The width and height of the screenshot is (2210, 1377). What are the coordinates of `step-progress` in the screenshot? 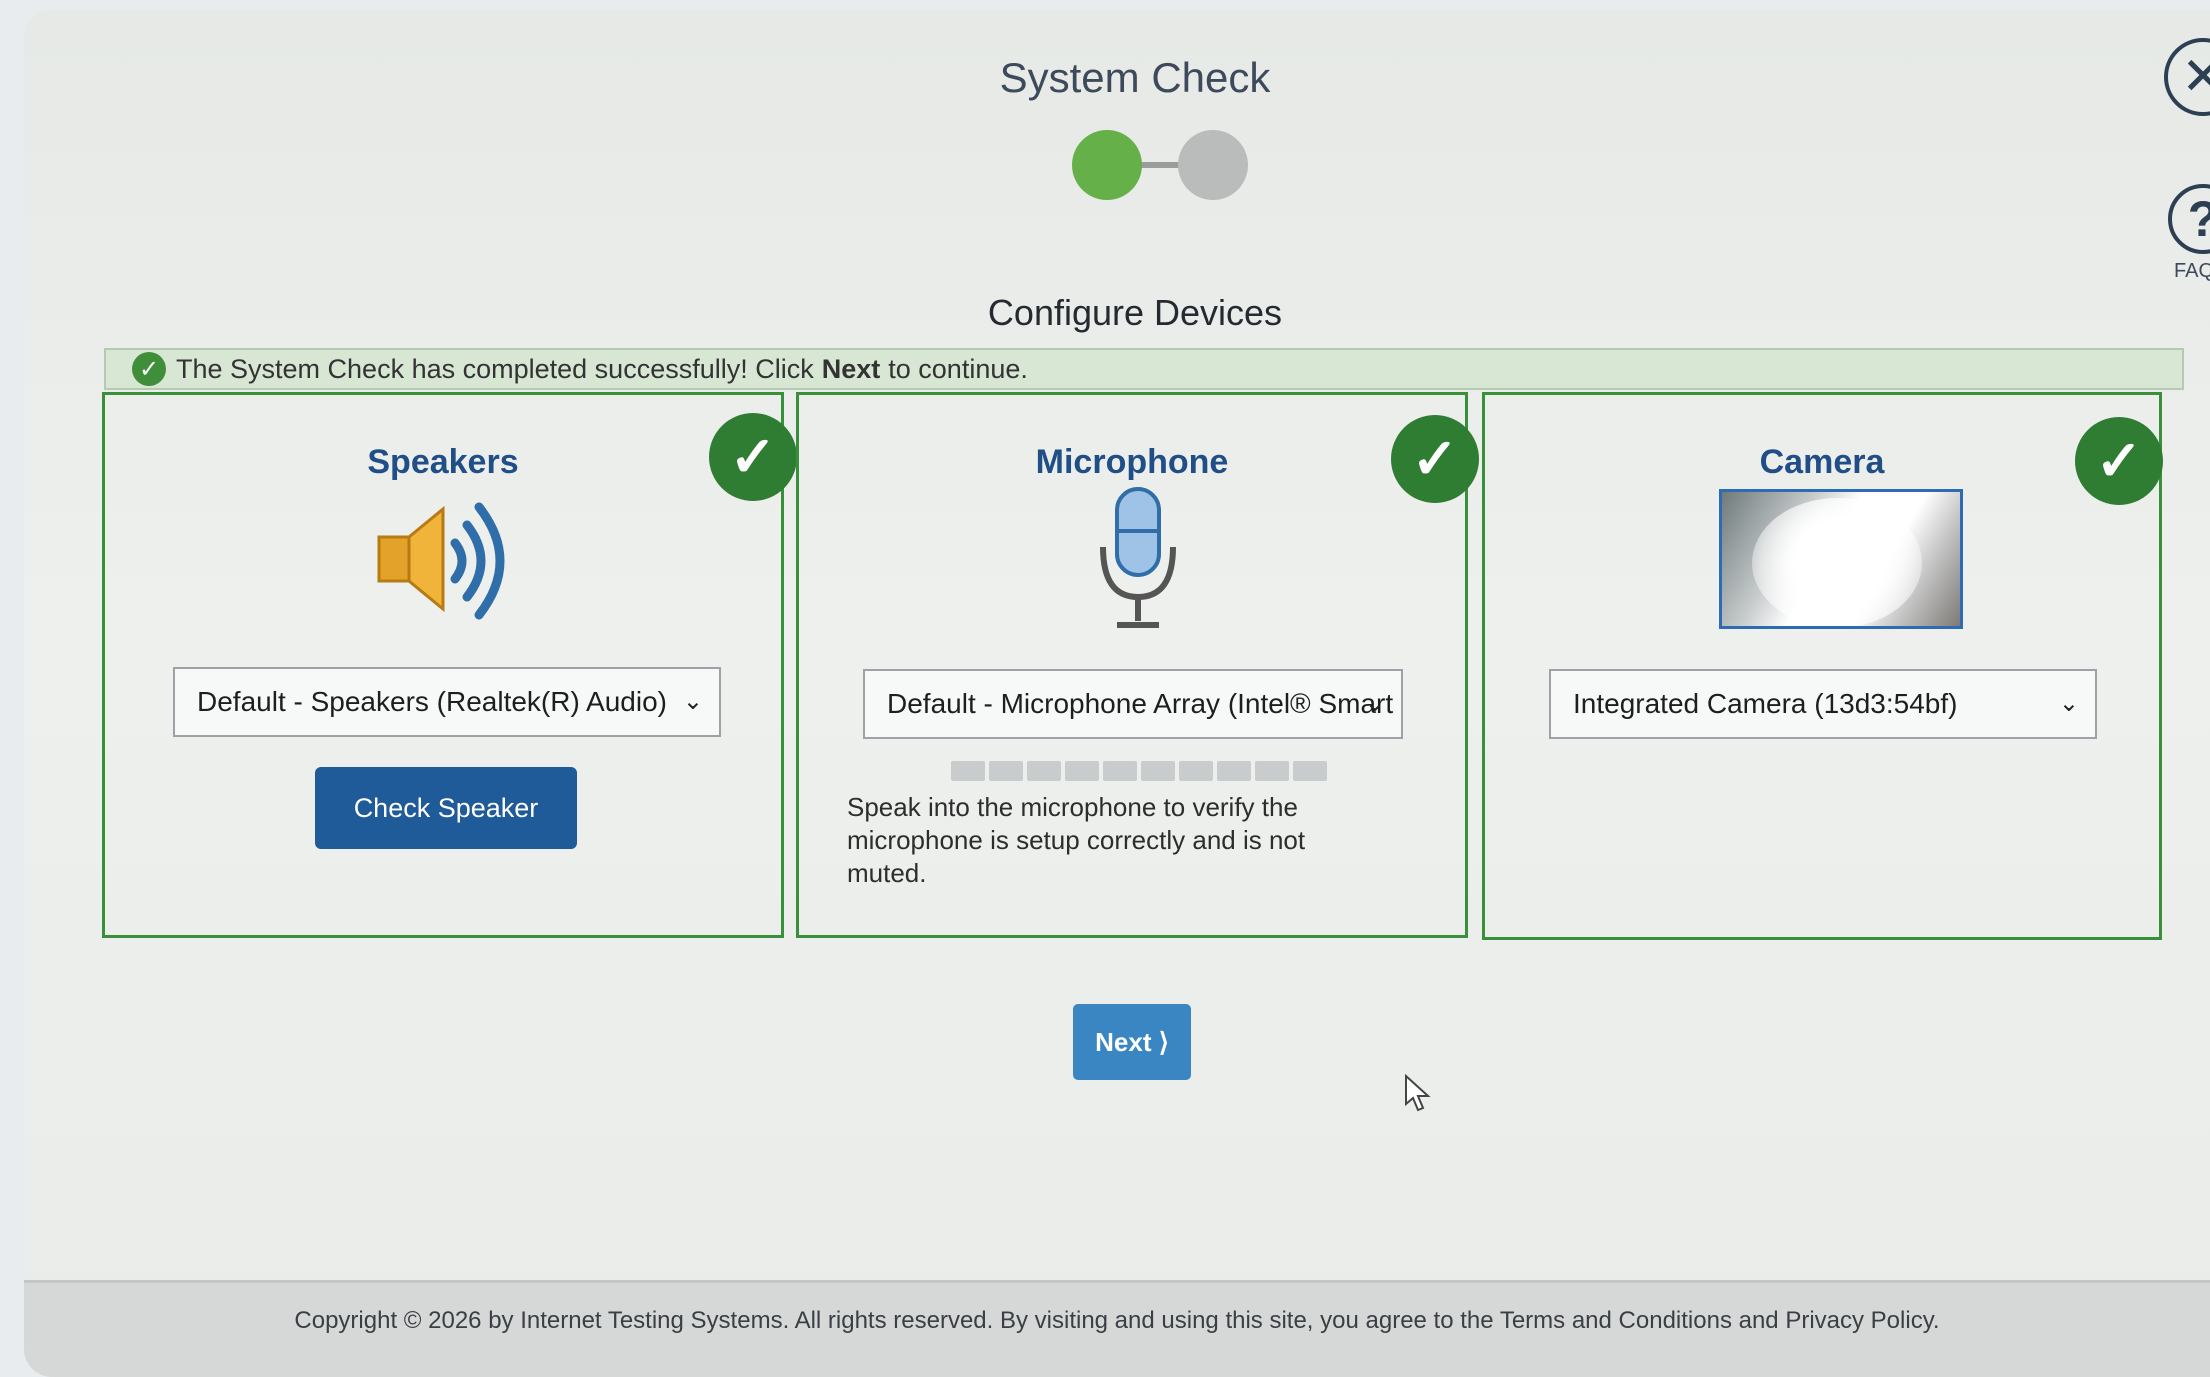 It's located at (1162, 166).